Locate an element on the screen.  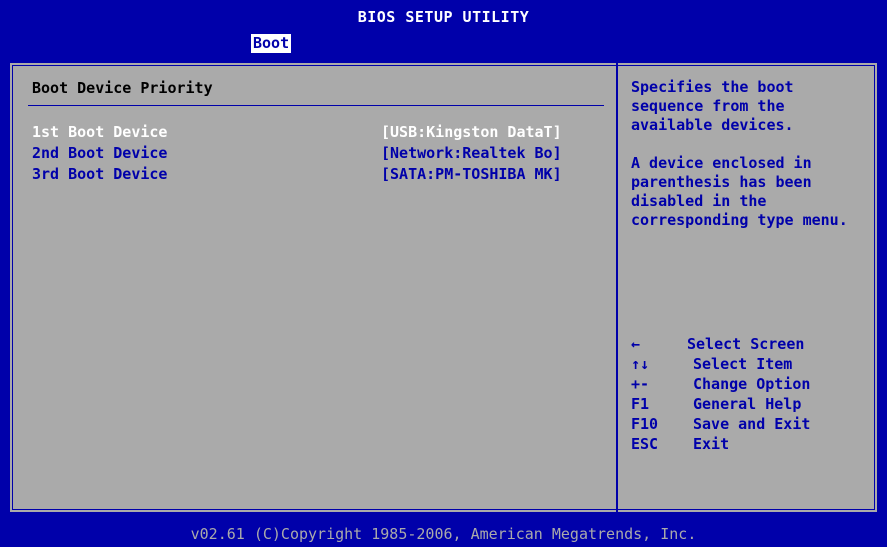
boot-device-value: [Network:Realtek Bo] is located at coordinates (471, 153).